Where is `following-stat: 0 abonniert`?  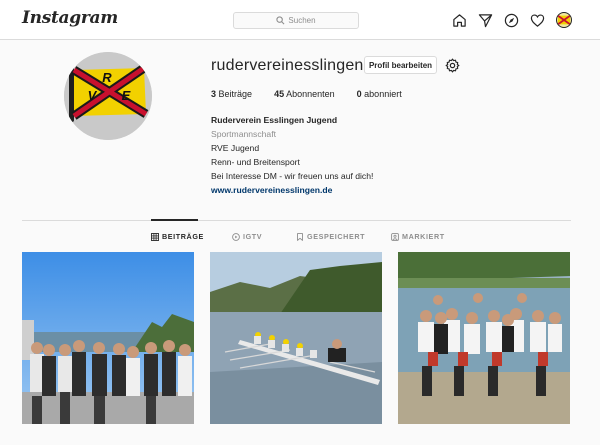
following-stat: 0 abonniert is located at coordinates (379, 94).